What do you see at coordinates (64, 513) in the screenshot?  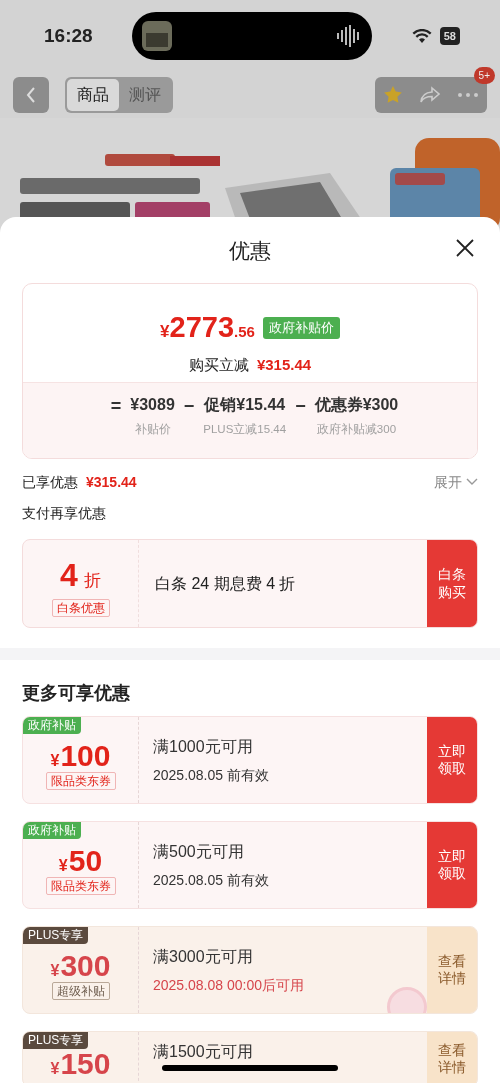 I see `section-title: 支付再享优惠` at bounding box center [64, 513].